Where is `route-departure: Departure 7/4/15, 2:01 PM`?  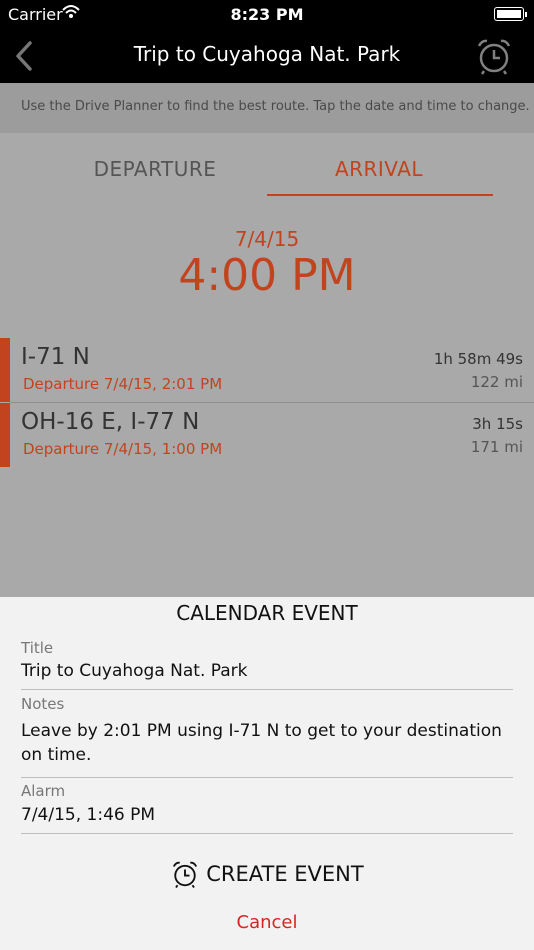
route-departure: Departure 7/4/15, 2:01 PM is located at coordinates (123, 384).